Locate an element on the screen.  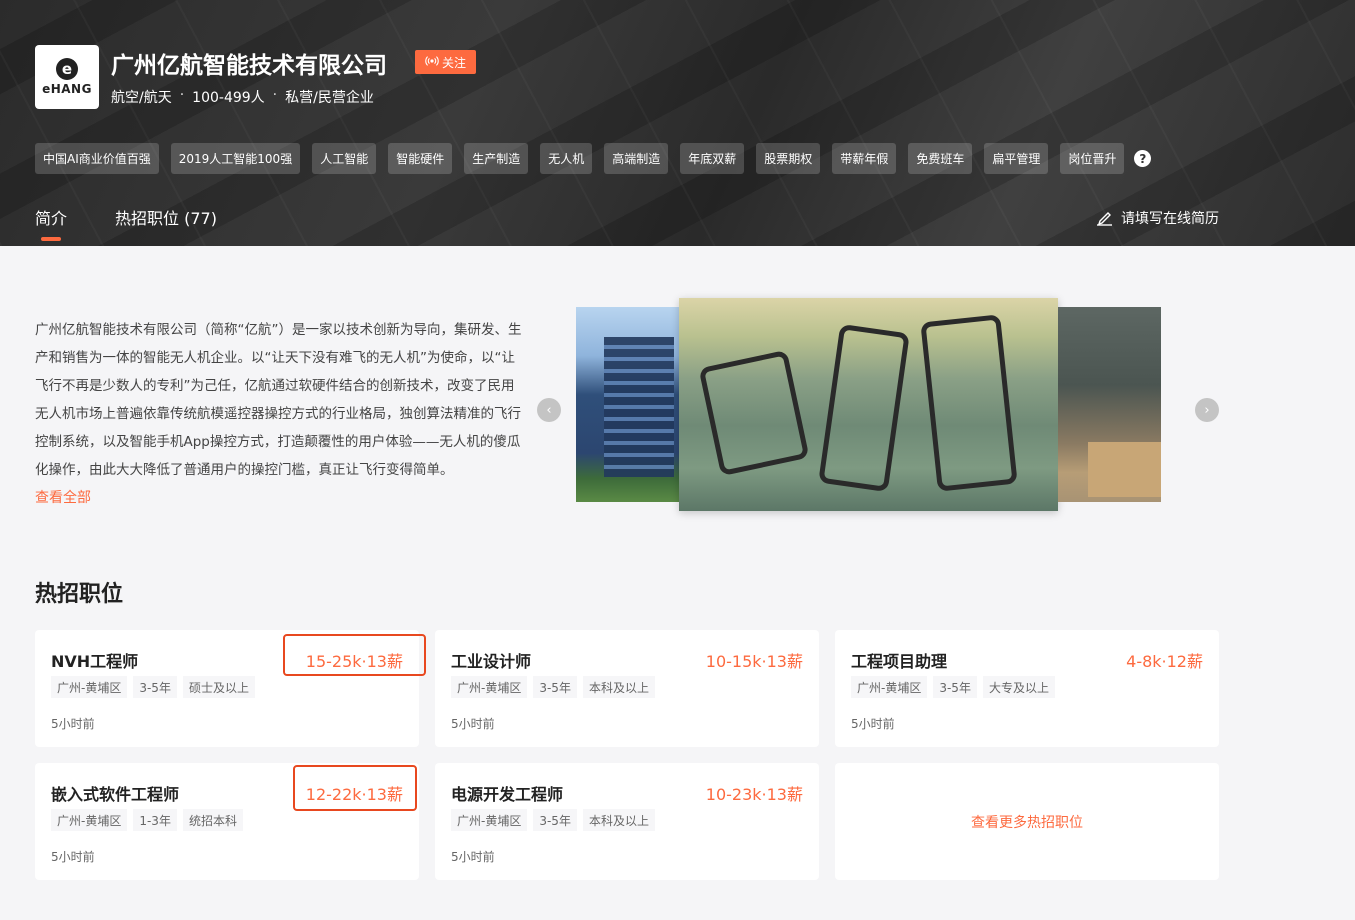
company-tag: 年底双薪 is located at coordinates (712, 158).